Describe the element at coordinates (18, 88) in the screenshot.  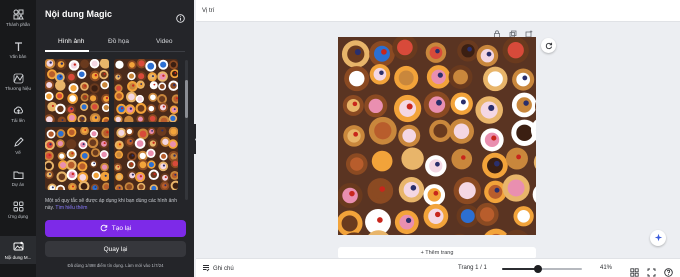
I see `rail-label: Thương hiệu` at that location.